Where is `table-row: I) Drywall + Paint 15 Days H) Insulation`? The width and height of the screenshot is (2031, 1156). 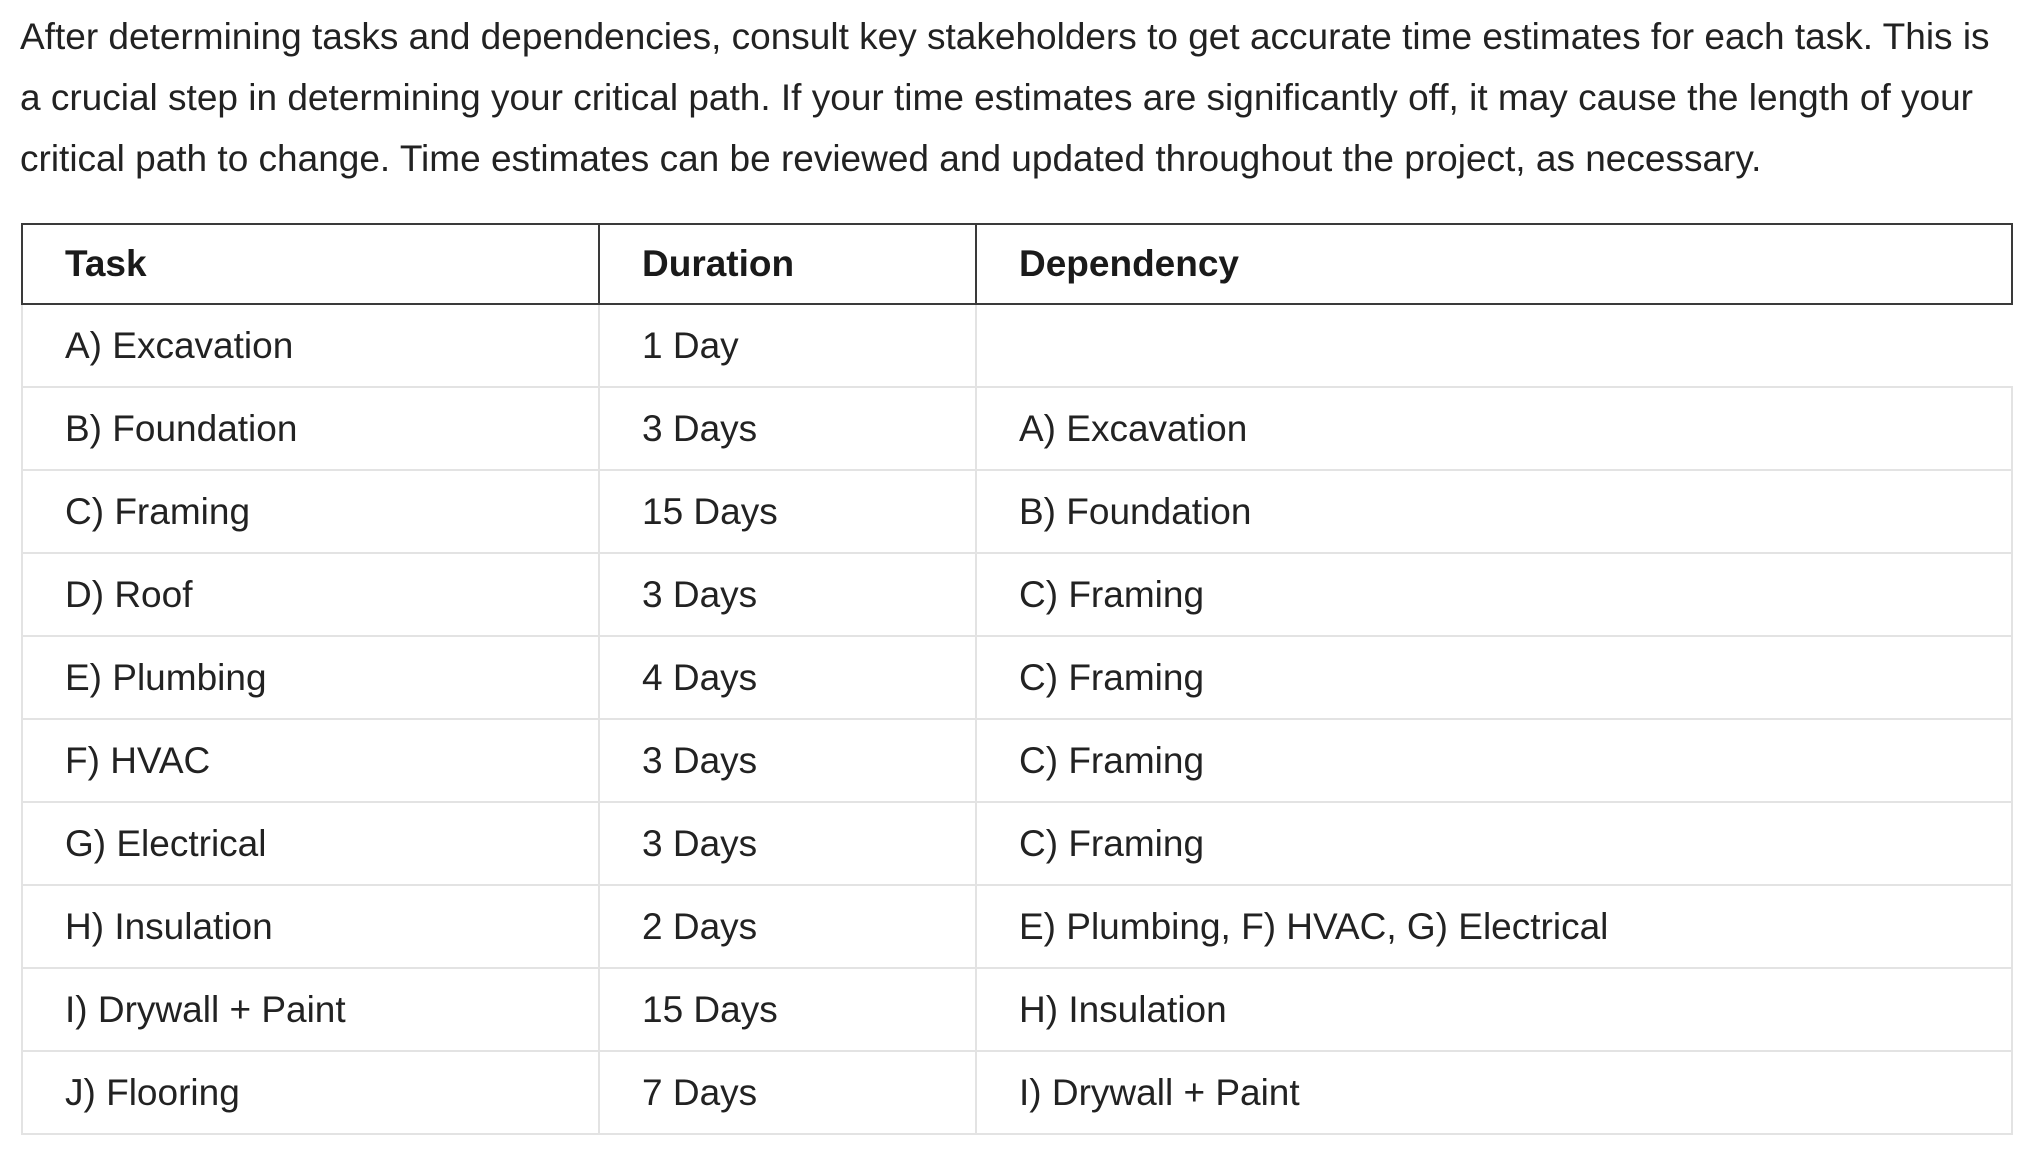 table-row: I) Drywall + Paint 15 Days H) Insulation is located at coordinates (1017, 1009).